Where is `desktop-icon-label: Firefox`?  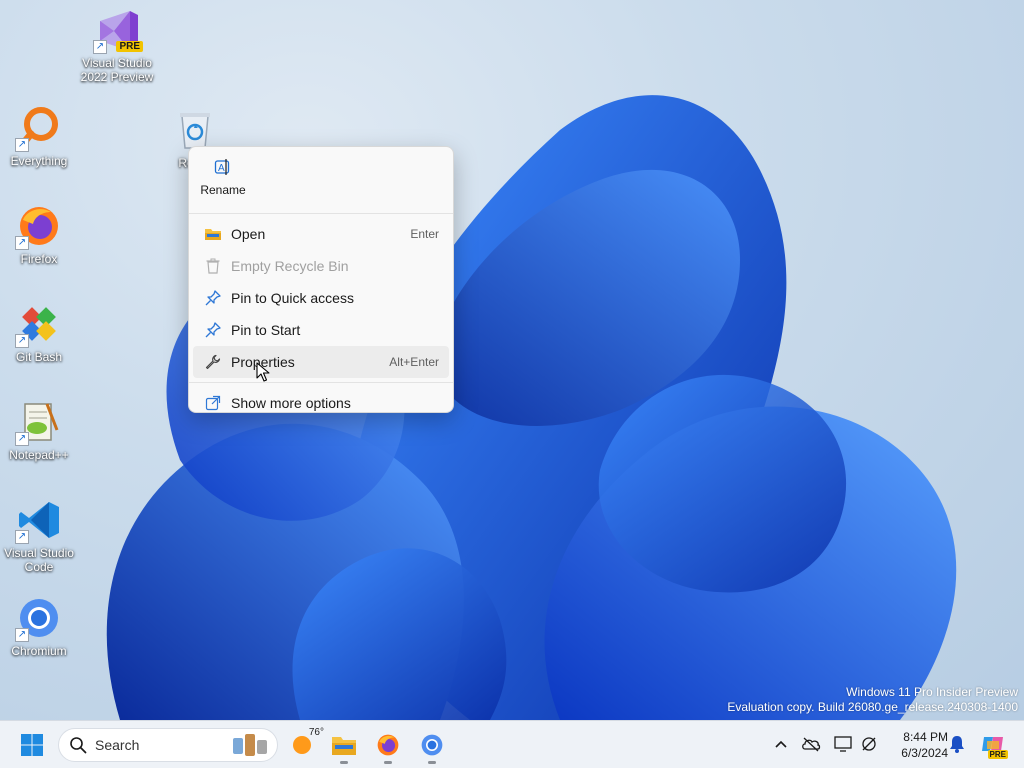 desktop-icon-label: Firefox is located at coordinates (39, 259).